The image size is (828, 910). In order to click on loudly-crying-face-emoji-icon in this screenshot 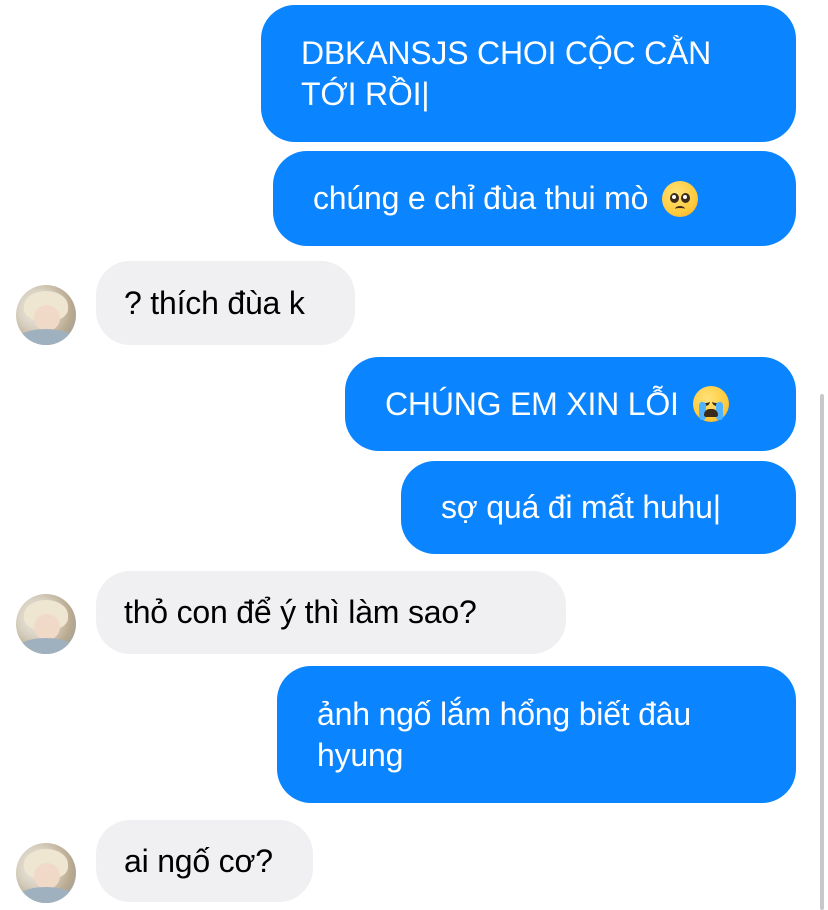, I will do `click(710, 404)`.